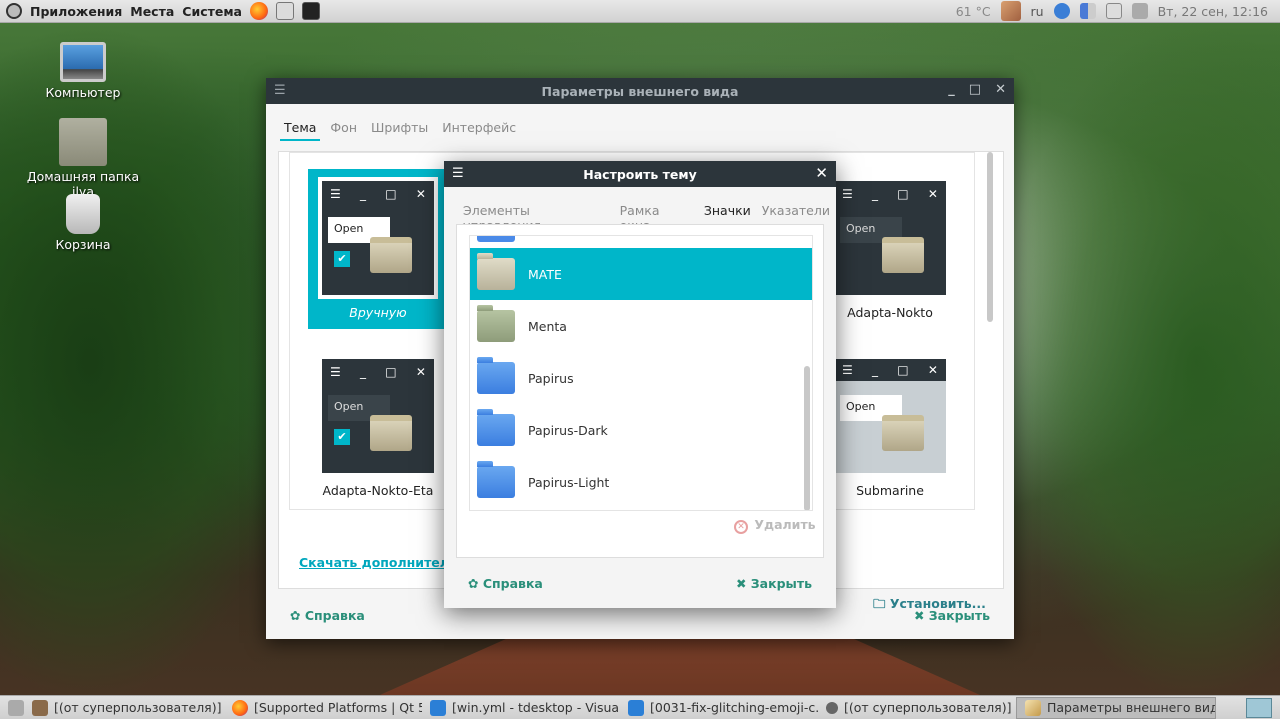 The image size is (1280, 719). Describe the element at coordinates (1061, 11) in the screenshot. I see `update-icon` at that location.